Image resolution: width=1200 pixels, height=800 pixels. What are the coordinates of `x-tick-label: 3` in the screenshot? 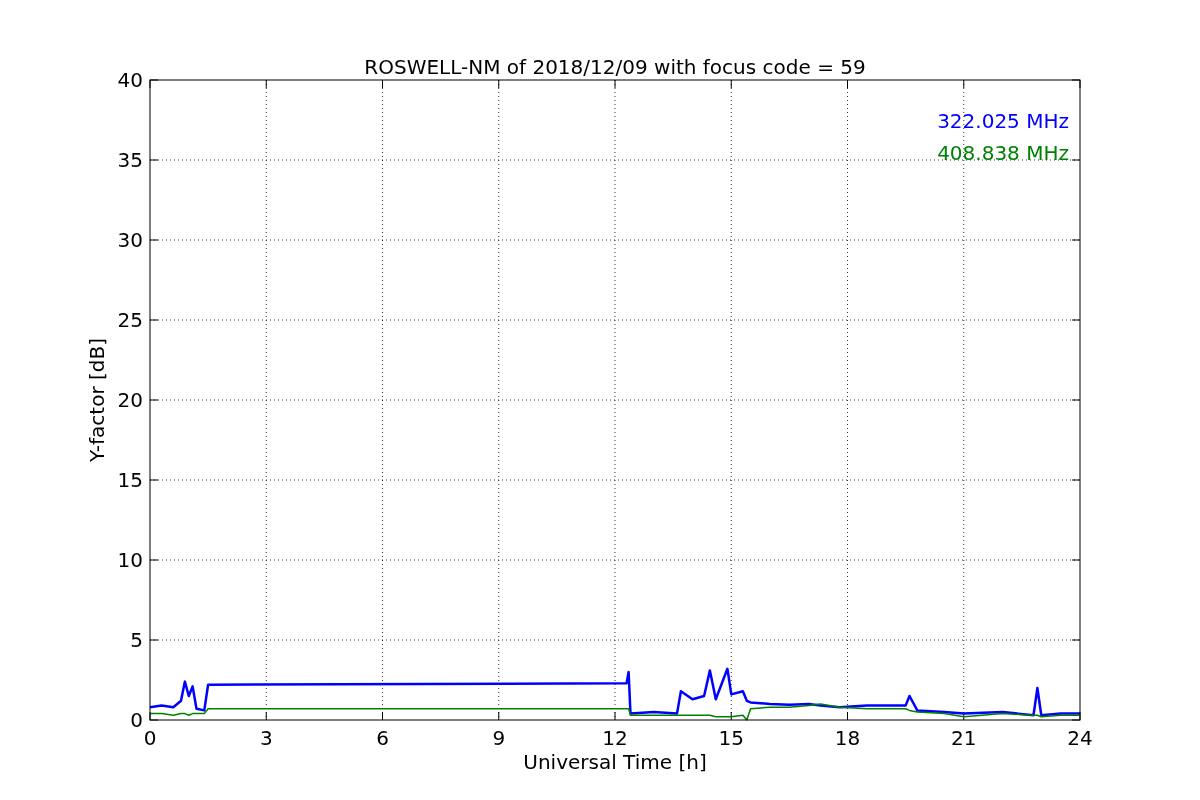 It's located at (266, 738).